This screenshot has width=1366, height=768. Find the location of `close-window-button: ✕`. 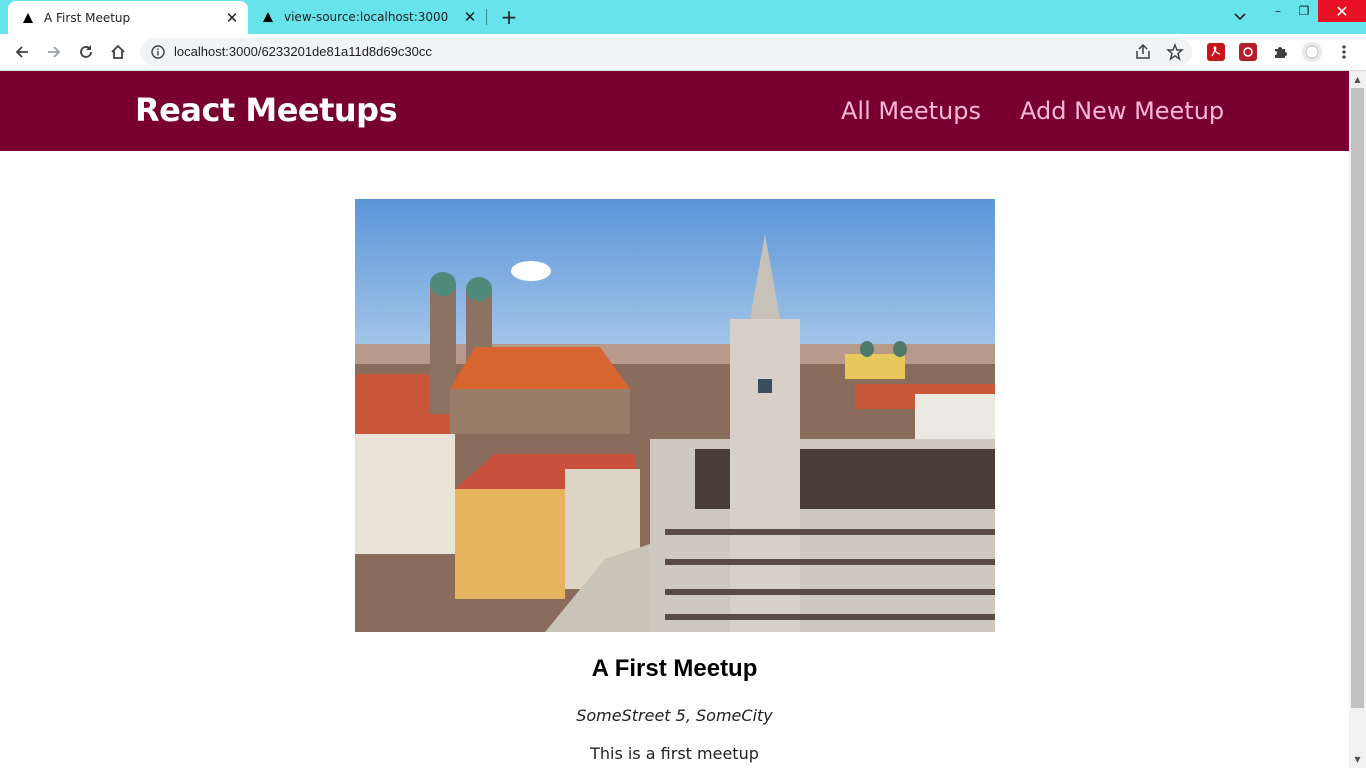

close-window-button: ✕ is located at coordinates (1342, 11).